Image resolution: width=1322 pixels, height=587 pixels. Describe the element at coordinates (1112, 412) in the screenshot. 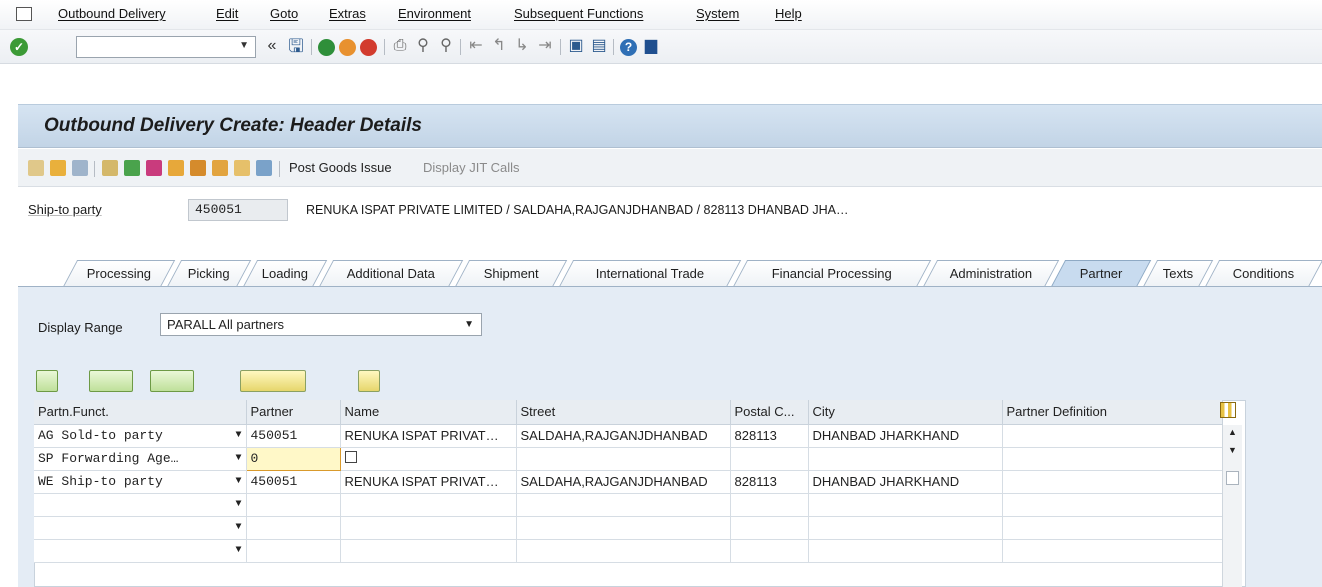

I see `column-header-partner-definition: Partner Definition` at that location.